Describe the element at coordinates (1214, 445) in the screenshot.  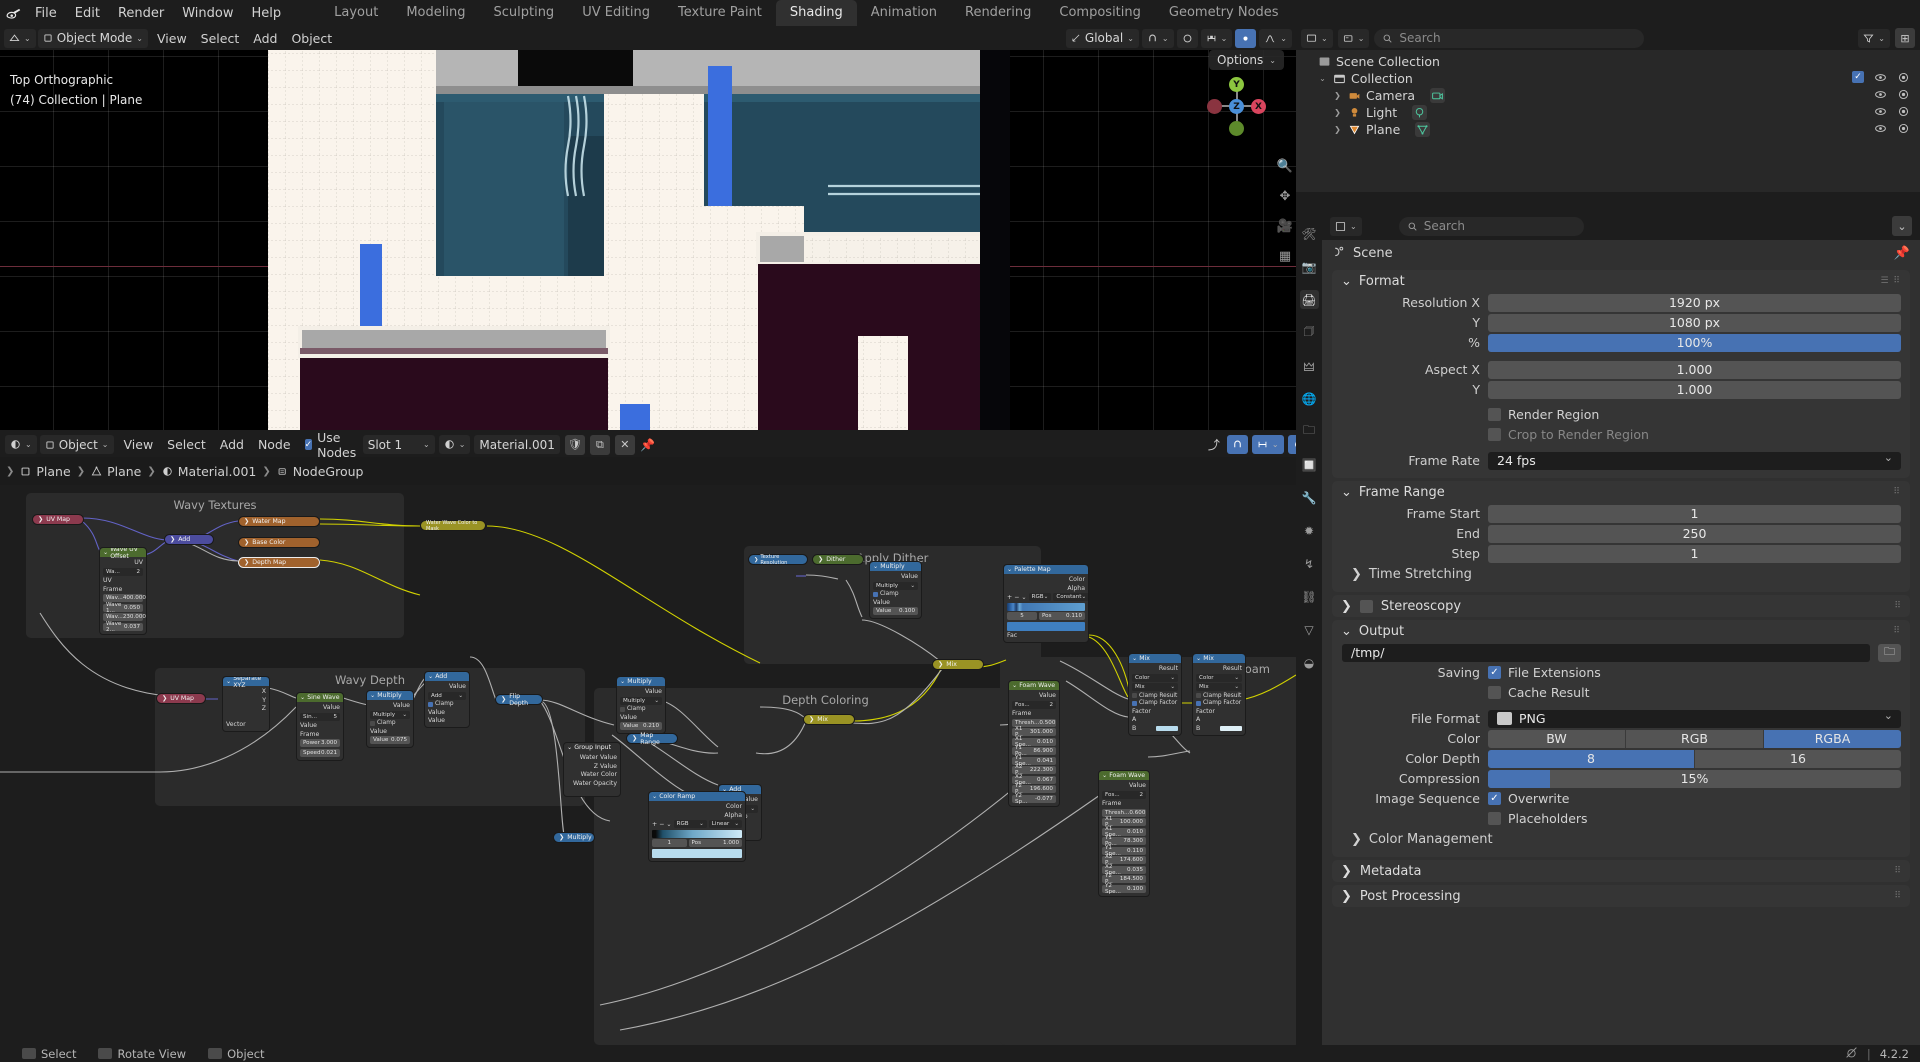
I see `upload-icon: ⤴` at that location.